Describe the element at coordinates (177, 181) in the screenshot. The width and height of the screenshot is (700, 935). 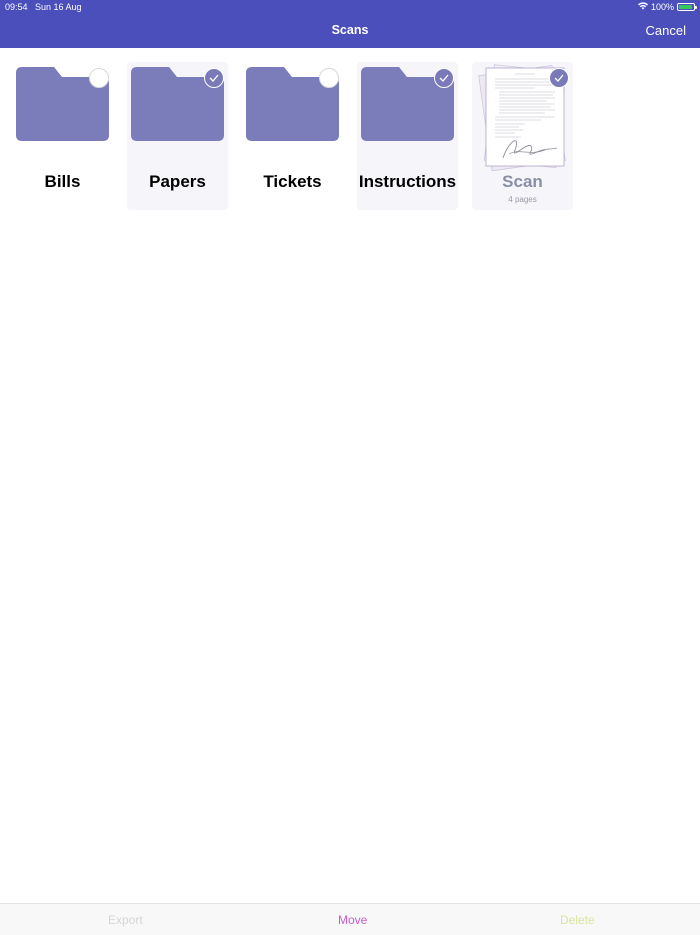
I see `folder-label: Papers` at that location.